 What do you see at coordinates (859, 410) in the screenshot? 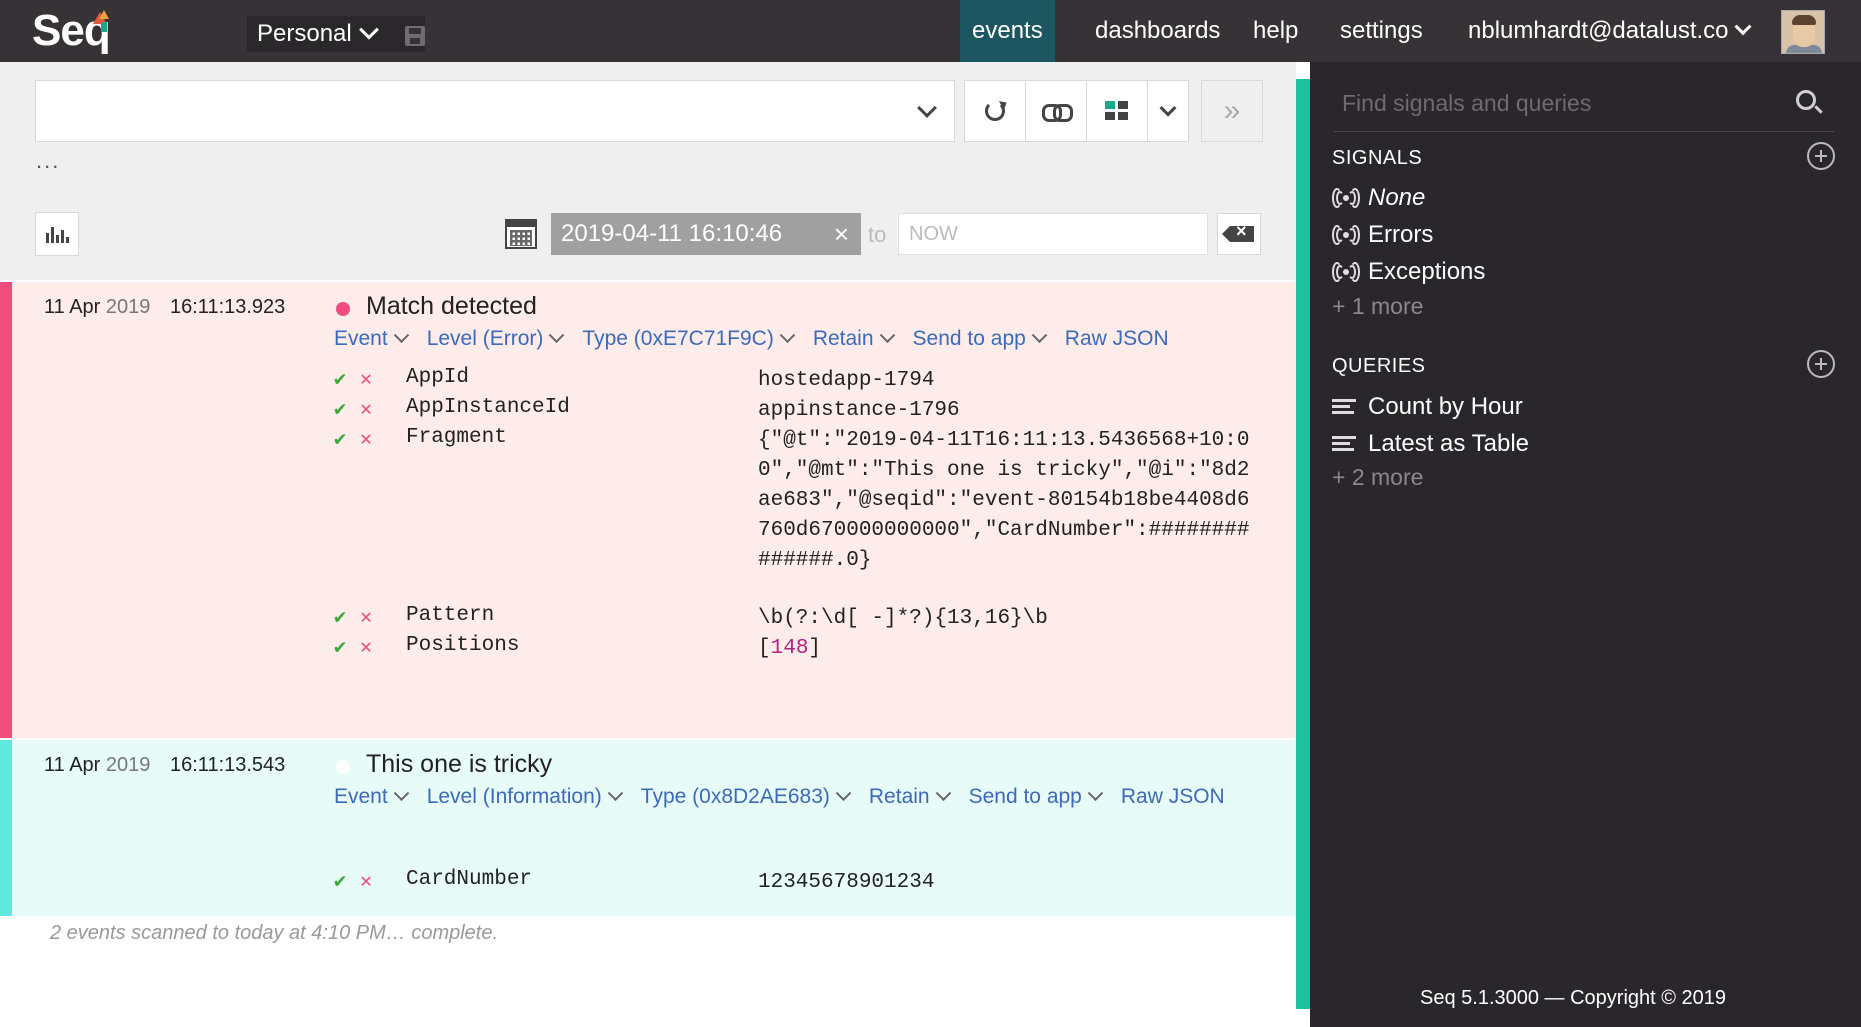
I see `property-value: appinstance-1796` at bounding box center [859, 410].